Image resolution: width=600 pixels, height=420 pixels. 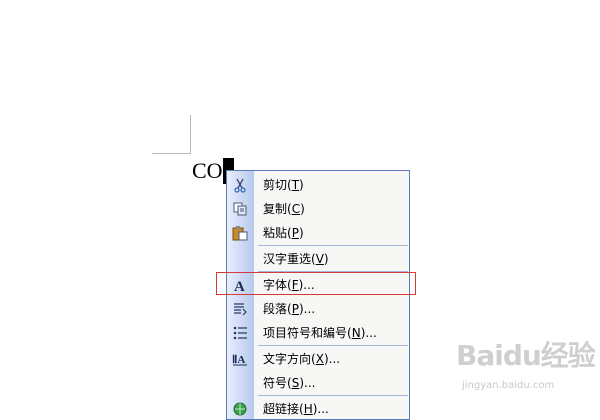 What do you see at coordinates (281, 409) in the screenshot?
I see `menu-item-label: 超链接` at bounding box center [281, 409].